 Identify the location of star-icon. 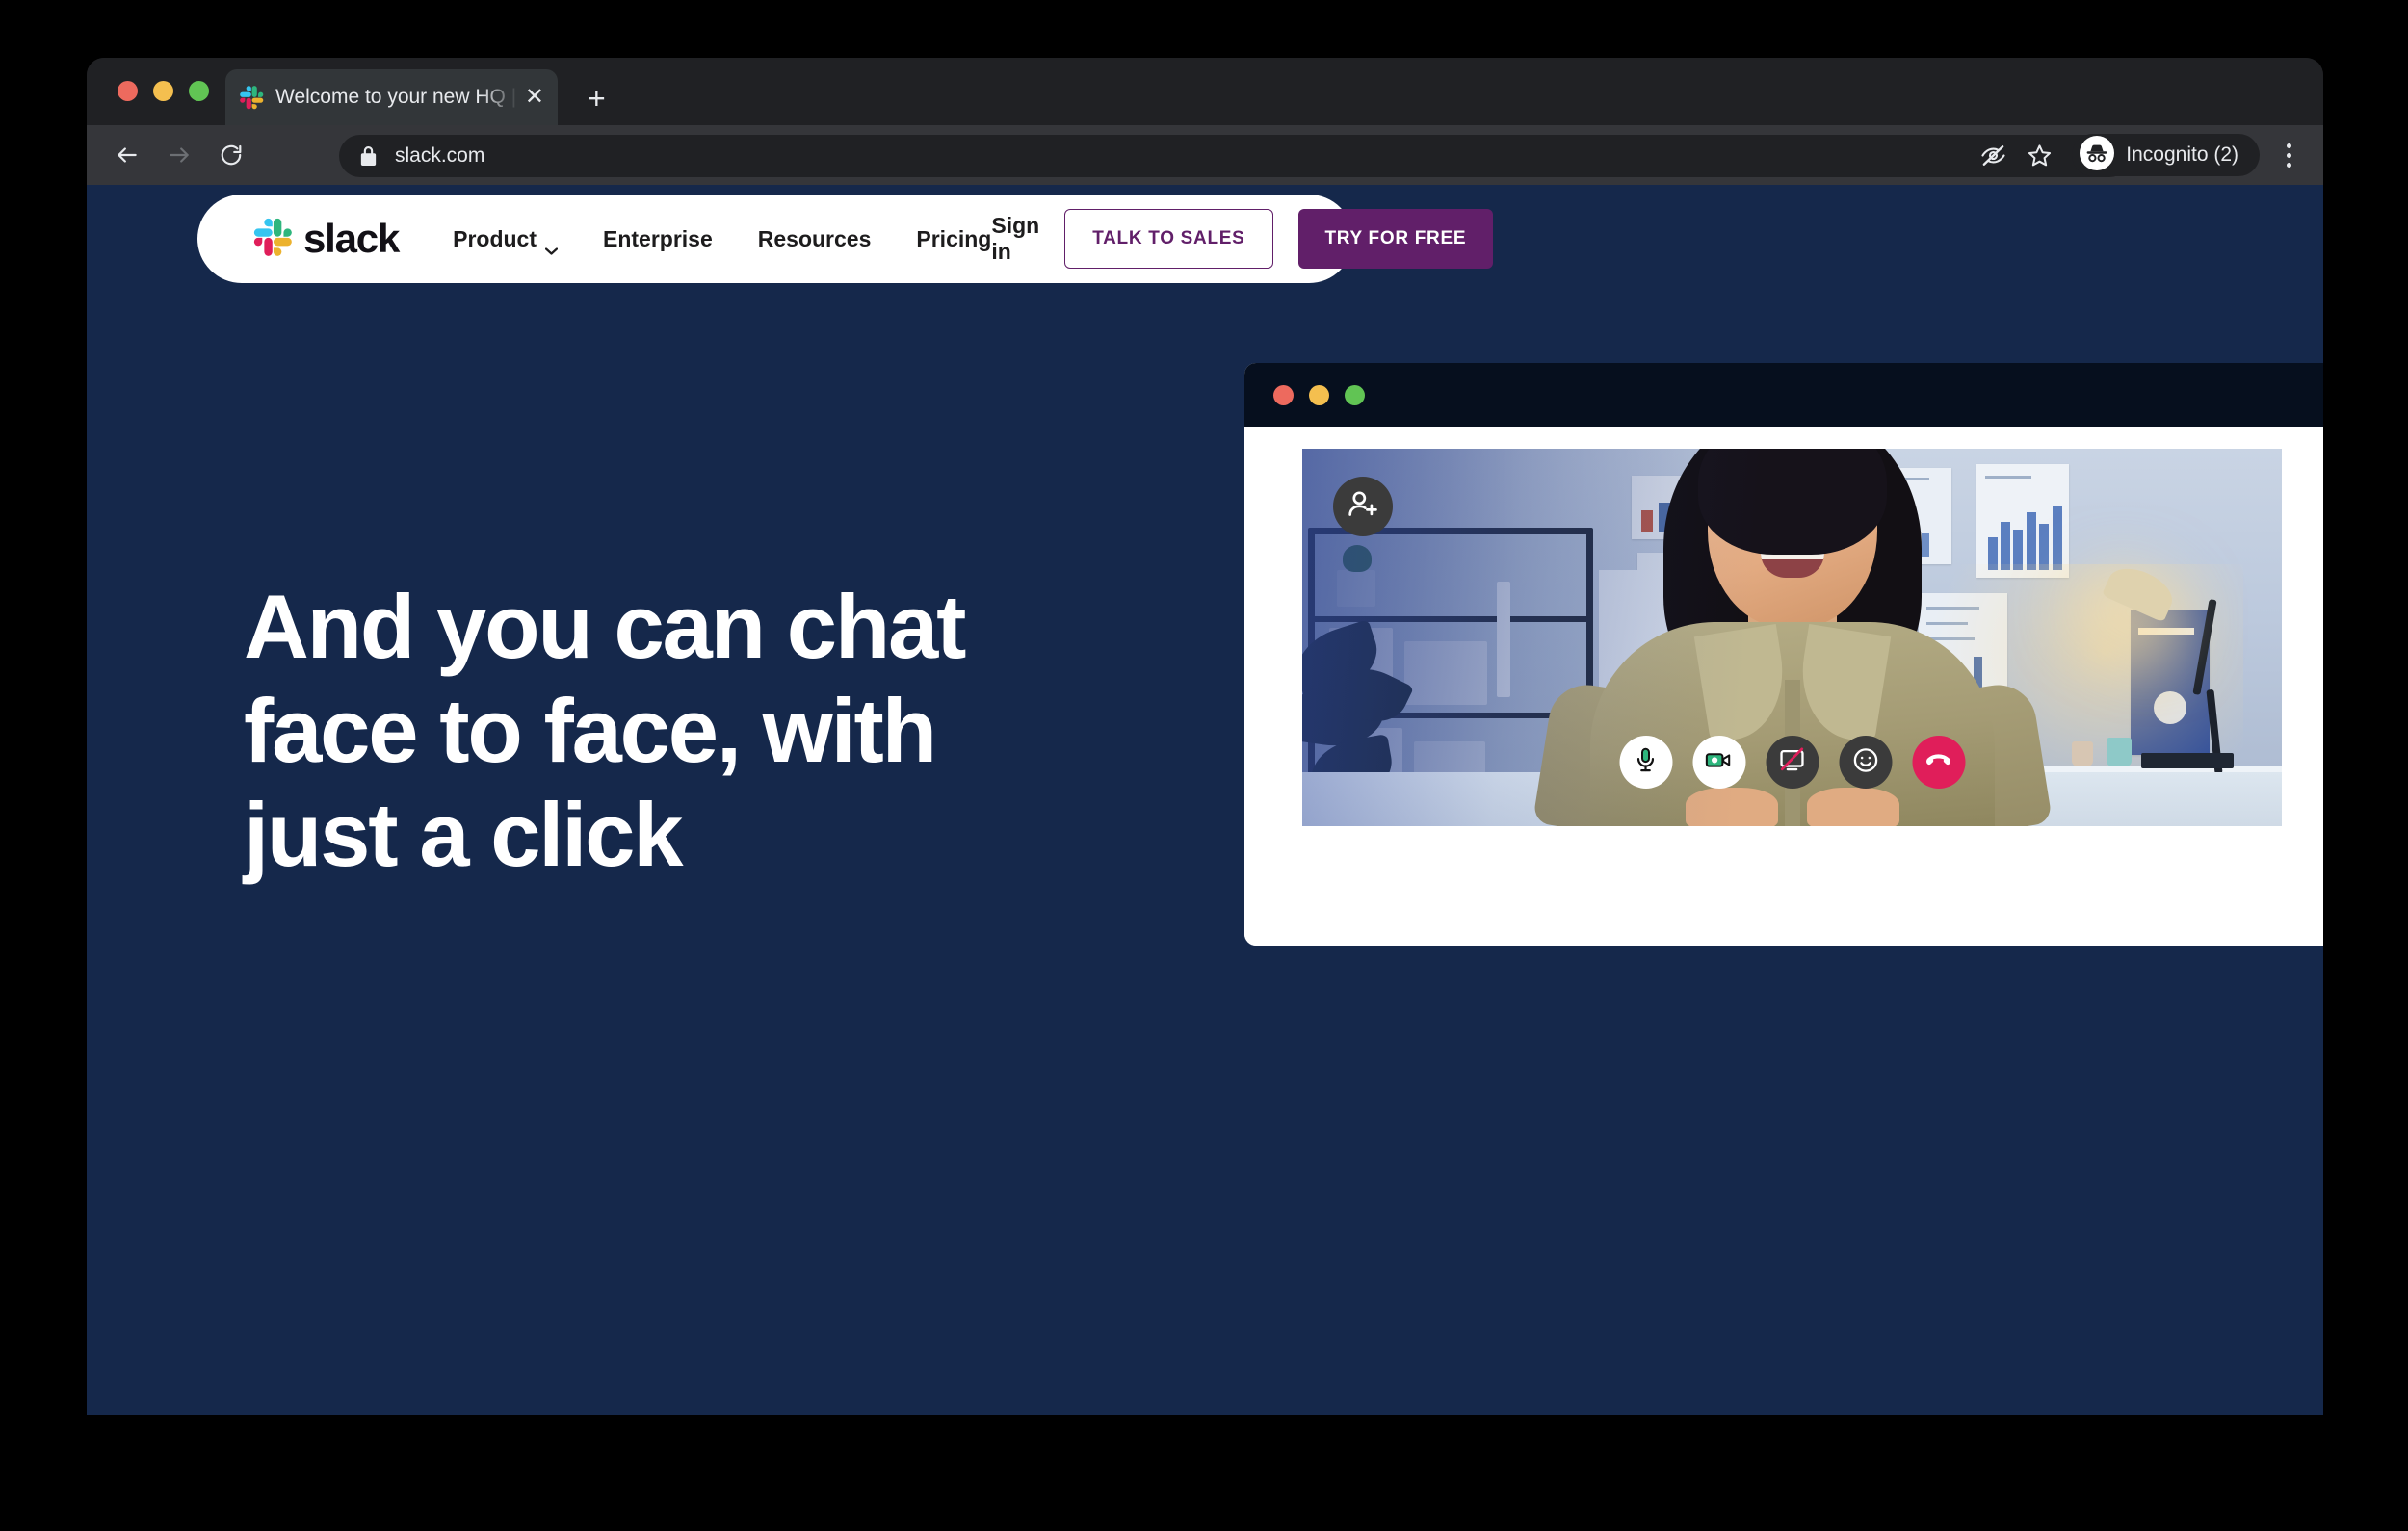
(2039, 155).